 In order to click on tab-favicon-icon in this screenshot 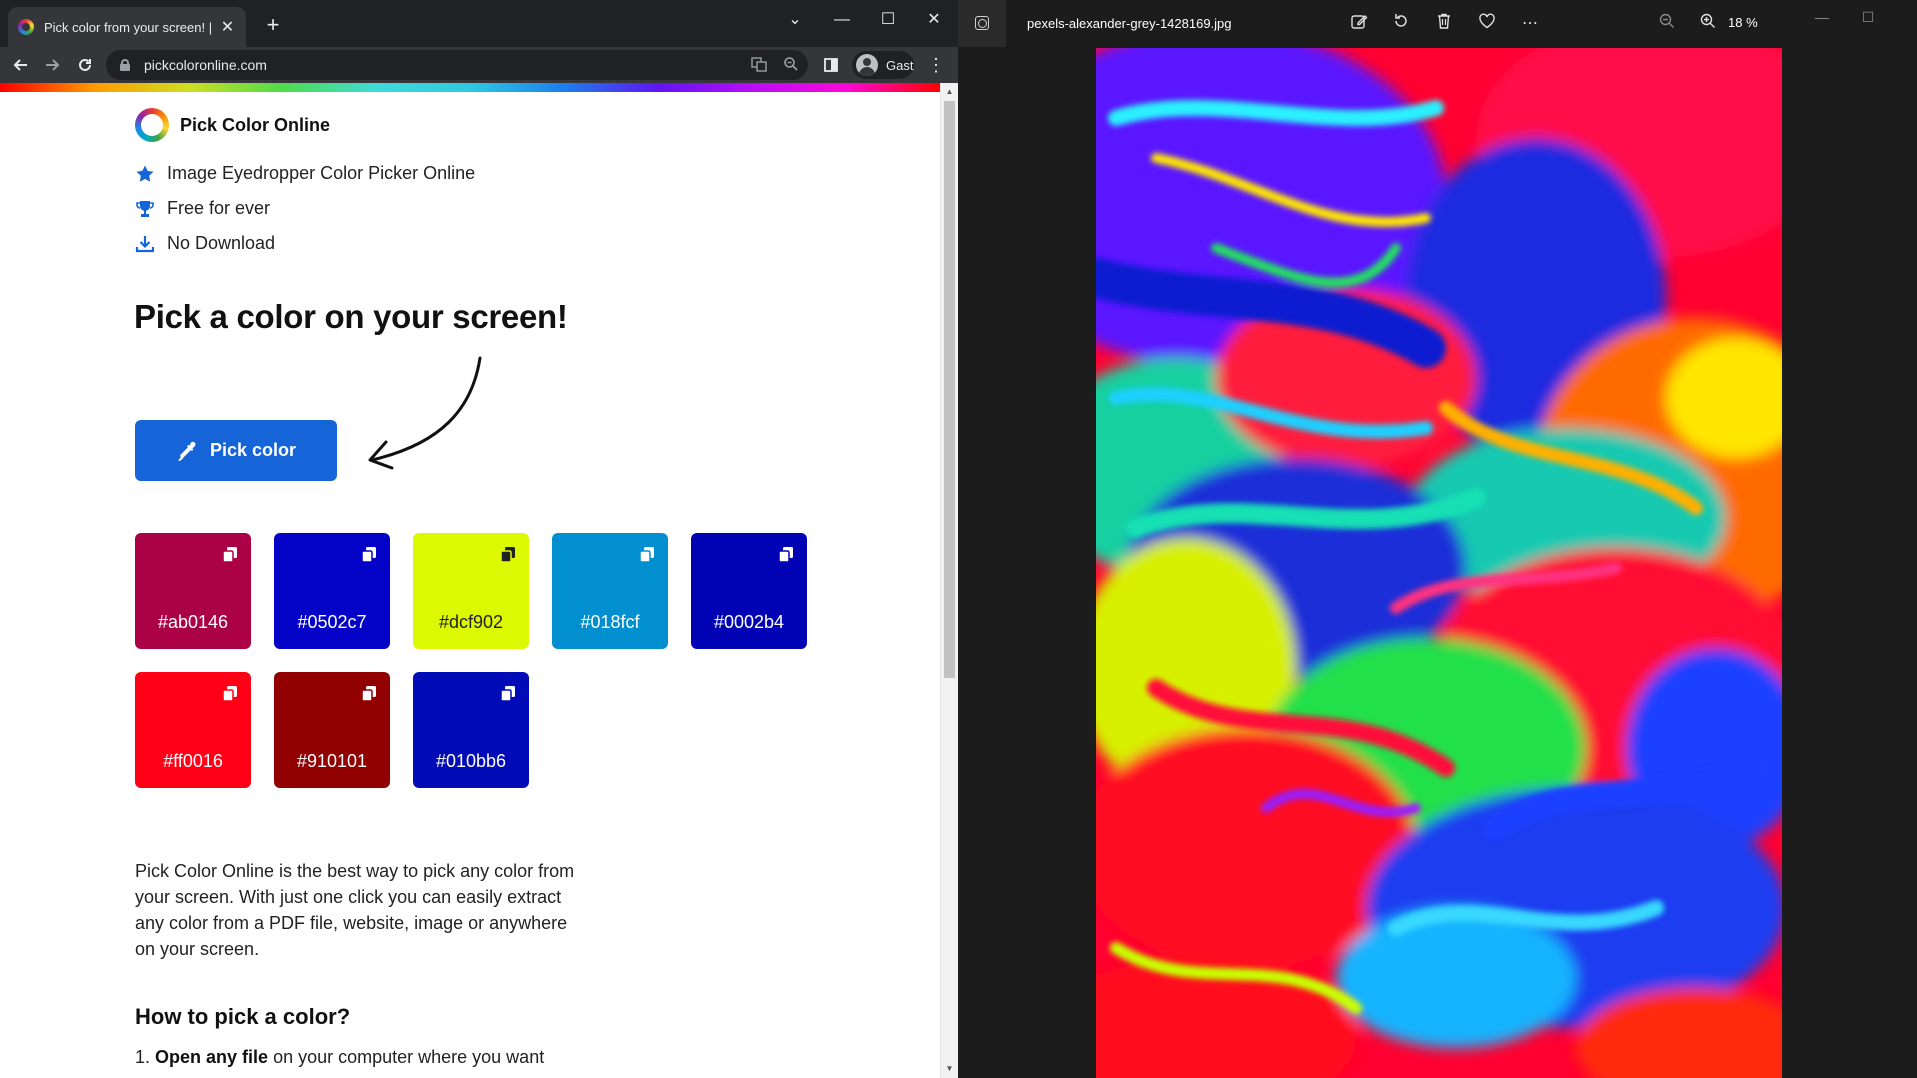, I will do `click(26, 27)`.